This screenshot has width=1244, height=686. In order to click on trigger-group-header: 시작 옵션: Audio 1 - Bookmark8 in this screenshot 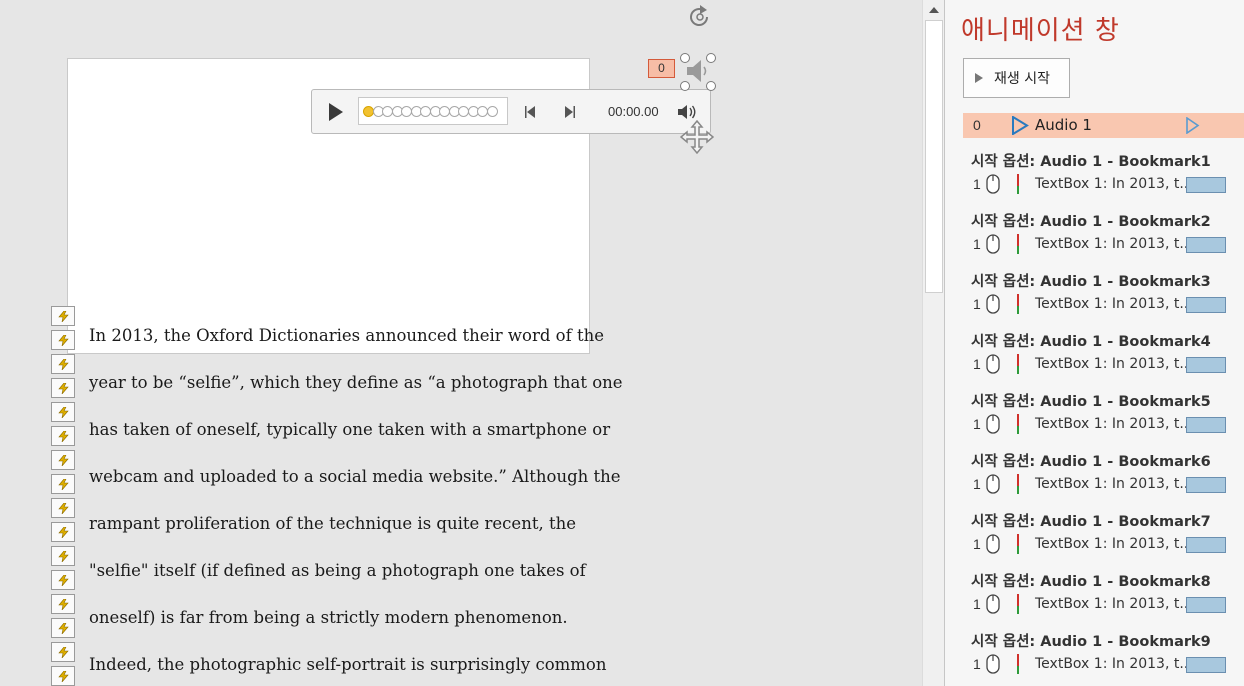, I will do `click(1091, 582)`.